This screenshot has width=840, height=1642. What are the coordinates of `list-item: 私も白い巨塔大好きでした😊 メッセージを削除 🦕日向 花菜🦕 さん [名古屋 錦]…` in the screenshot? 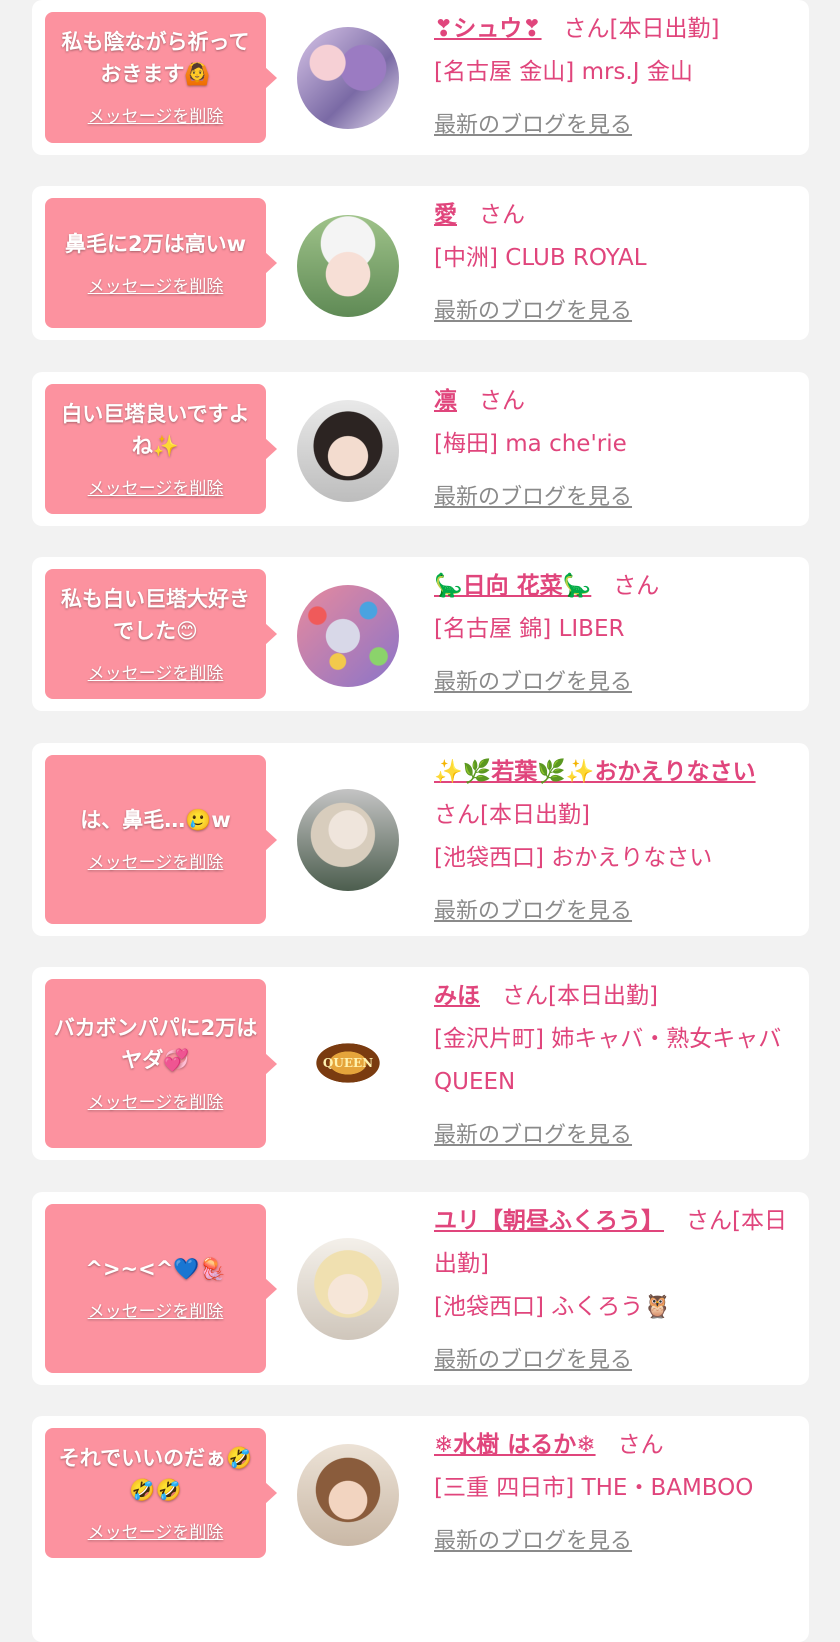 It's located at (420, 634).